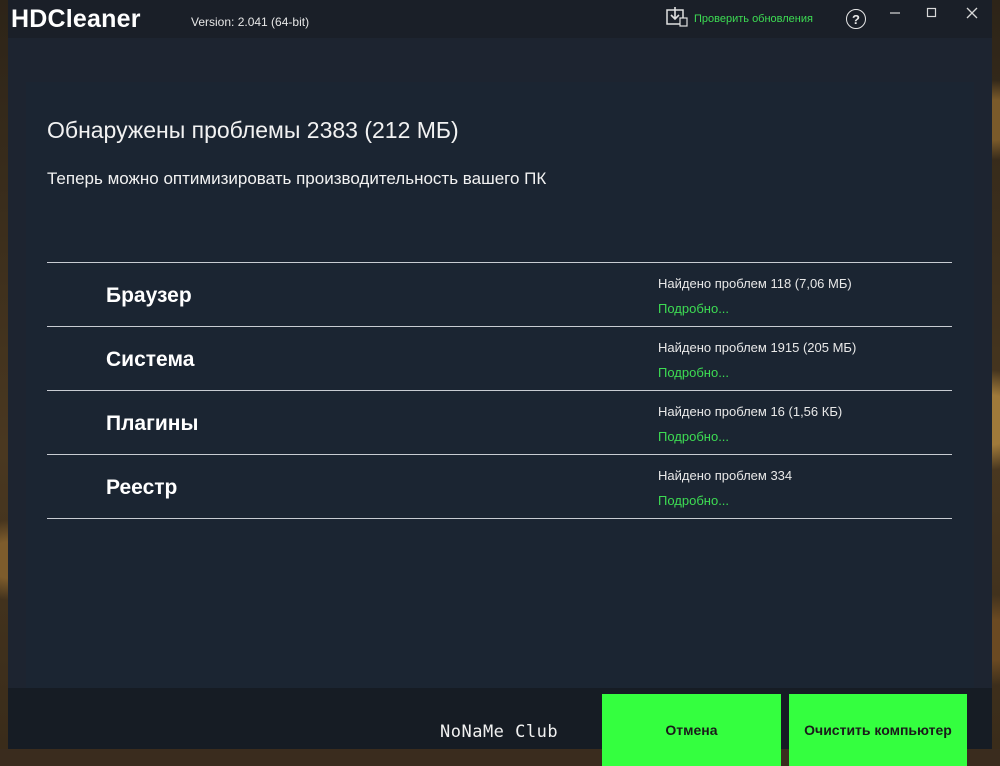 The image size is (1000, 766). I want to click on close-button, so click(972, 15).